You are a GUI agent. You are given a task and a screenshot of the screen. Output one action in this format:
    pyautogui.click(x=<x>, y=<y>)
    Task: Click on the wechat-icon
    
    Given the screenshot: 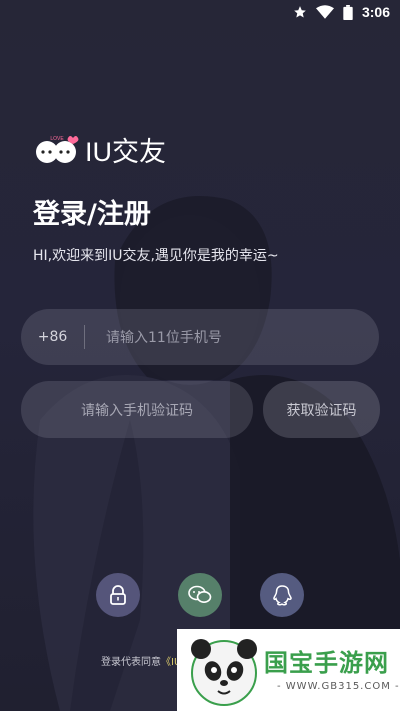 What is the action you would take?
    pyautogui.click(x=200, y=594)
    